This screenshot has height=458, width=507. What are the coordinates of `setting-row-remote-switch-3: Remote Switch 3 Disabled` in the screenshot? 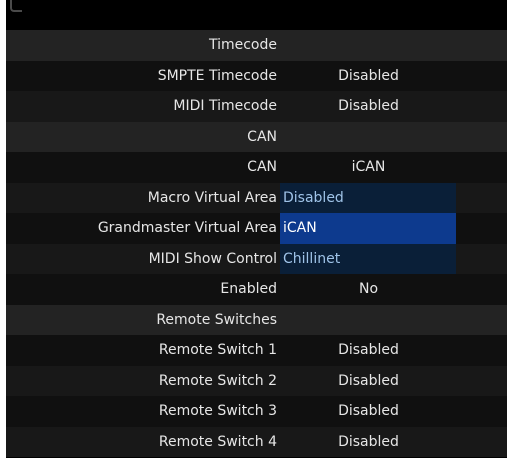 It's located at (256, 411).